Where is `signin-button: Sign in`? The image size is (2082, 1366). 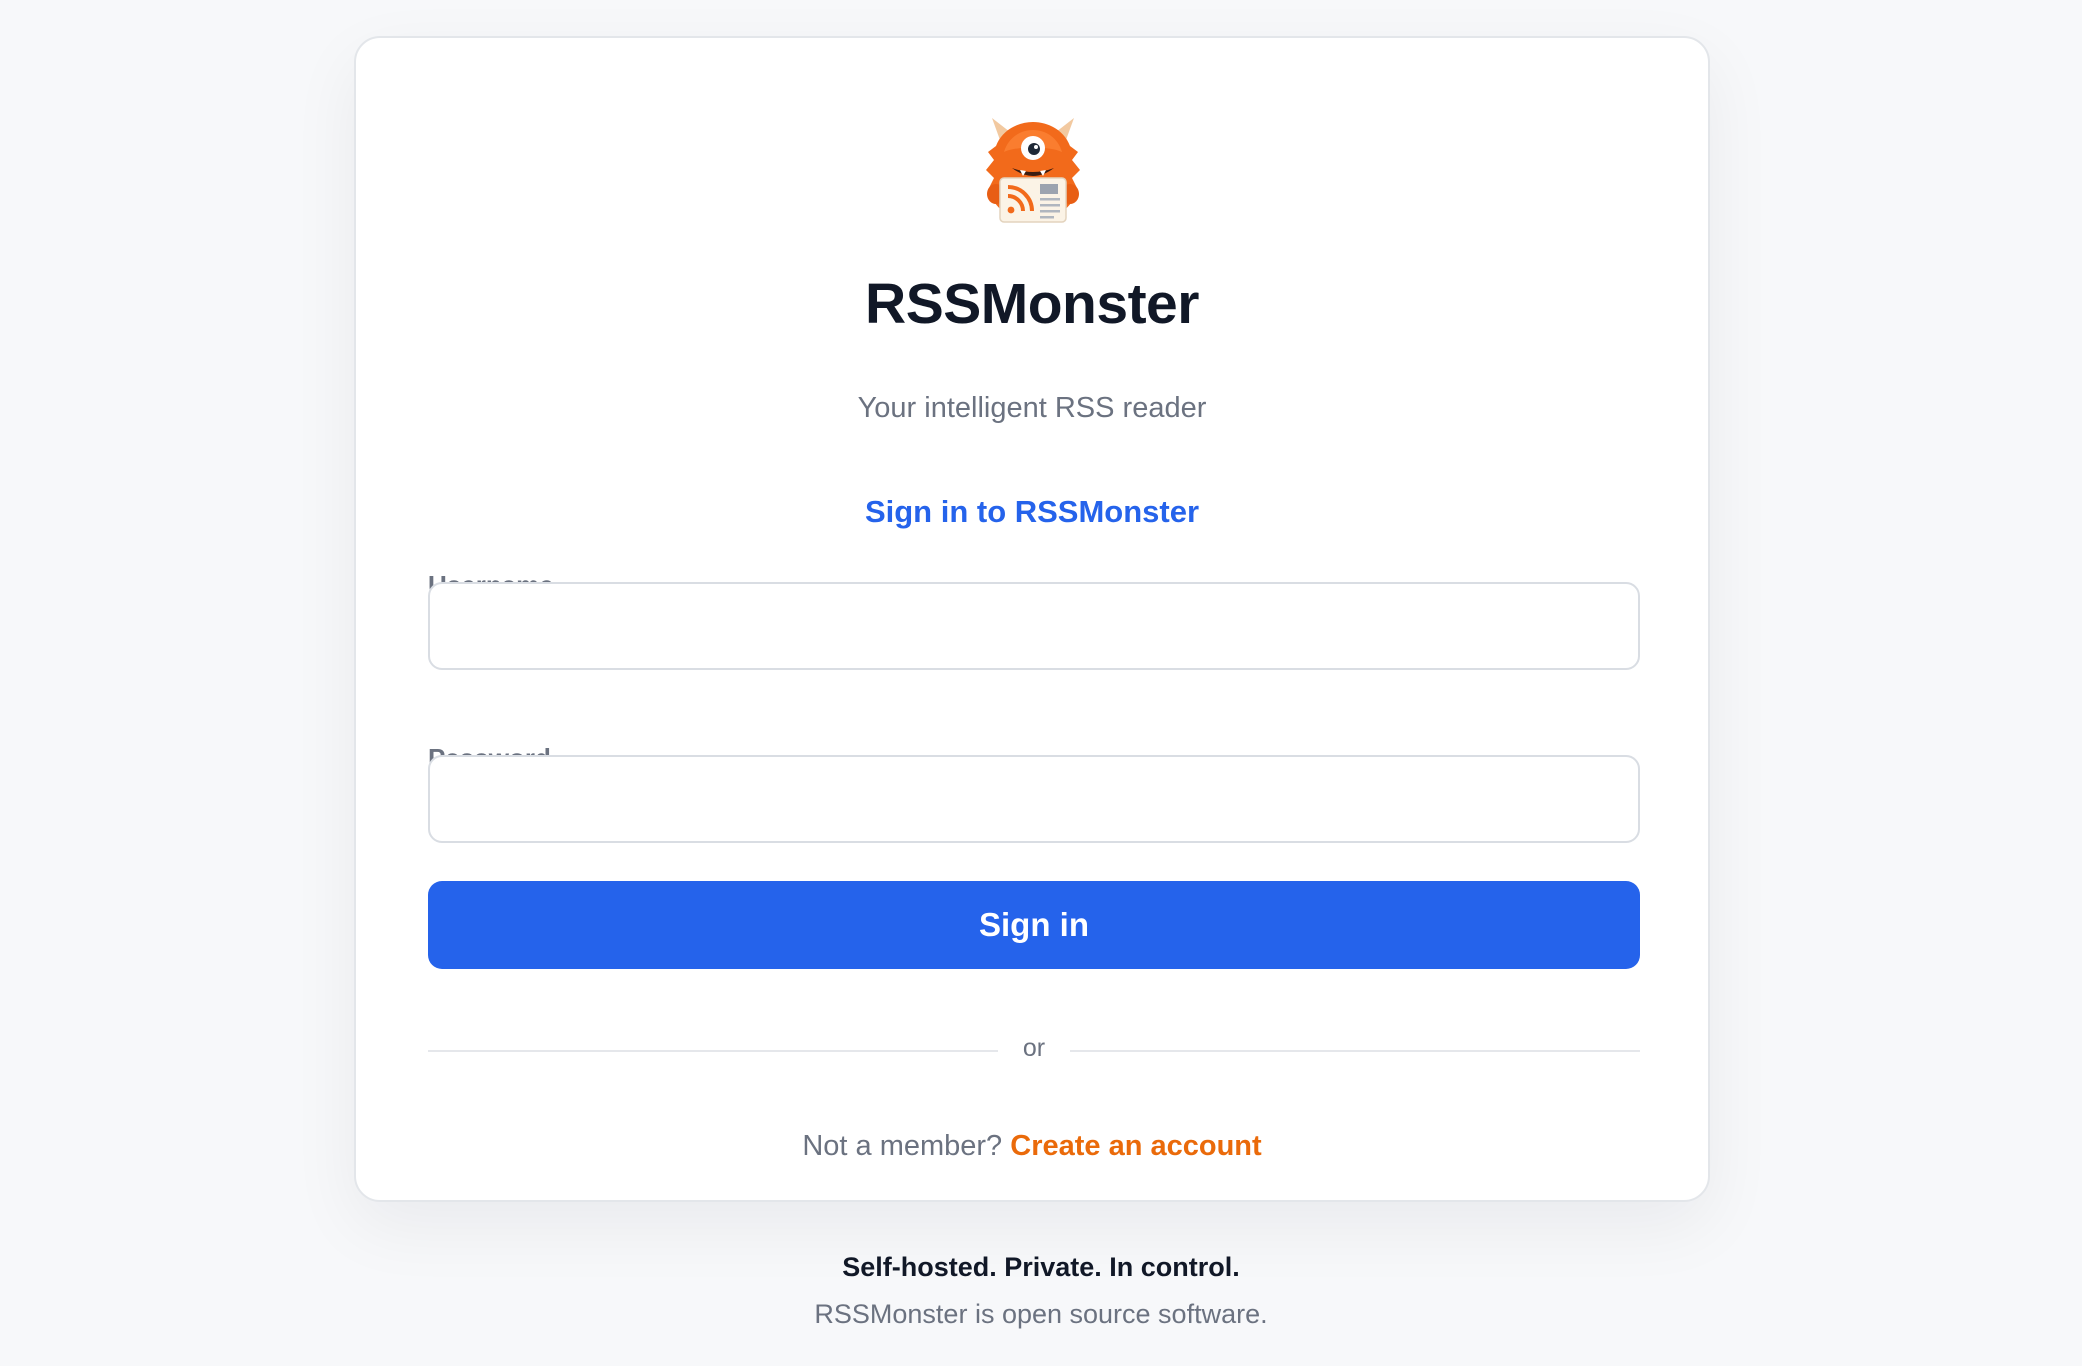
signin-button: Sign in is located at coordinates (1034, 925).